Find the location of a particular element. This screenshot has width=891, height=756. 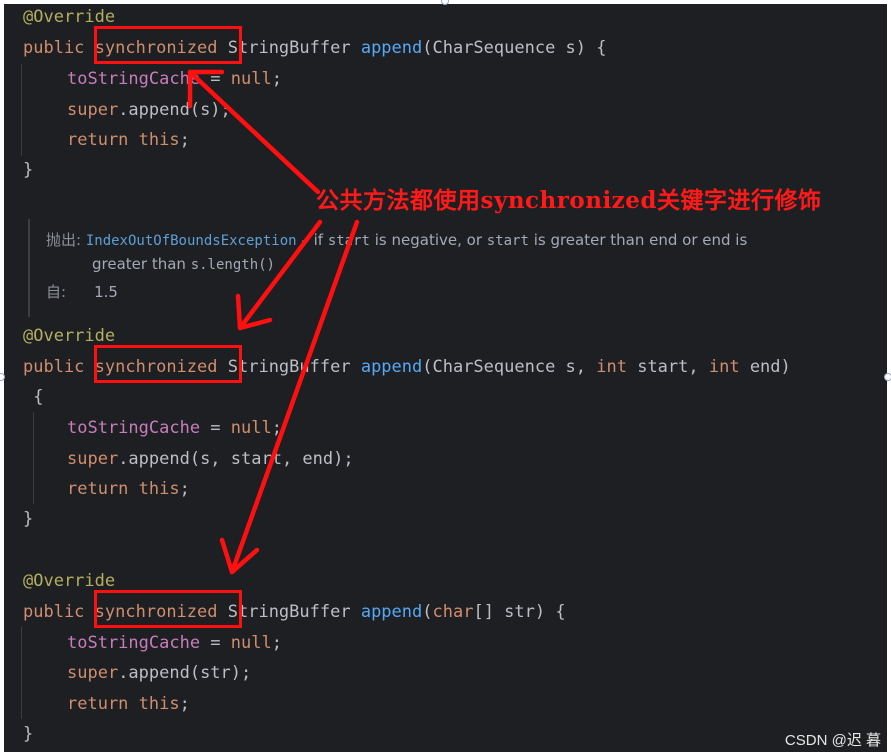

resize-handle is located at coordinates (887, 377).